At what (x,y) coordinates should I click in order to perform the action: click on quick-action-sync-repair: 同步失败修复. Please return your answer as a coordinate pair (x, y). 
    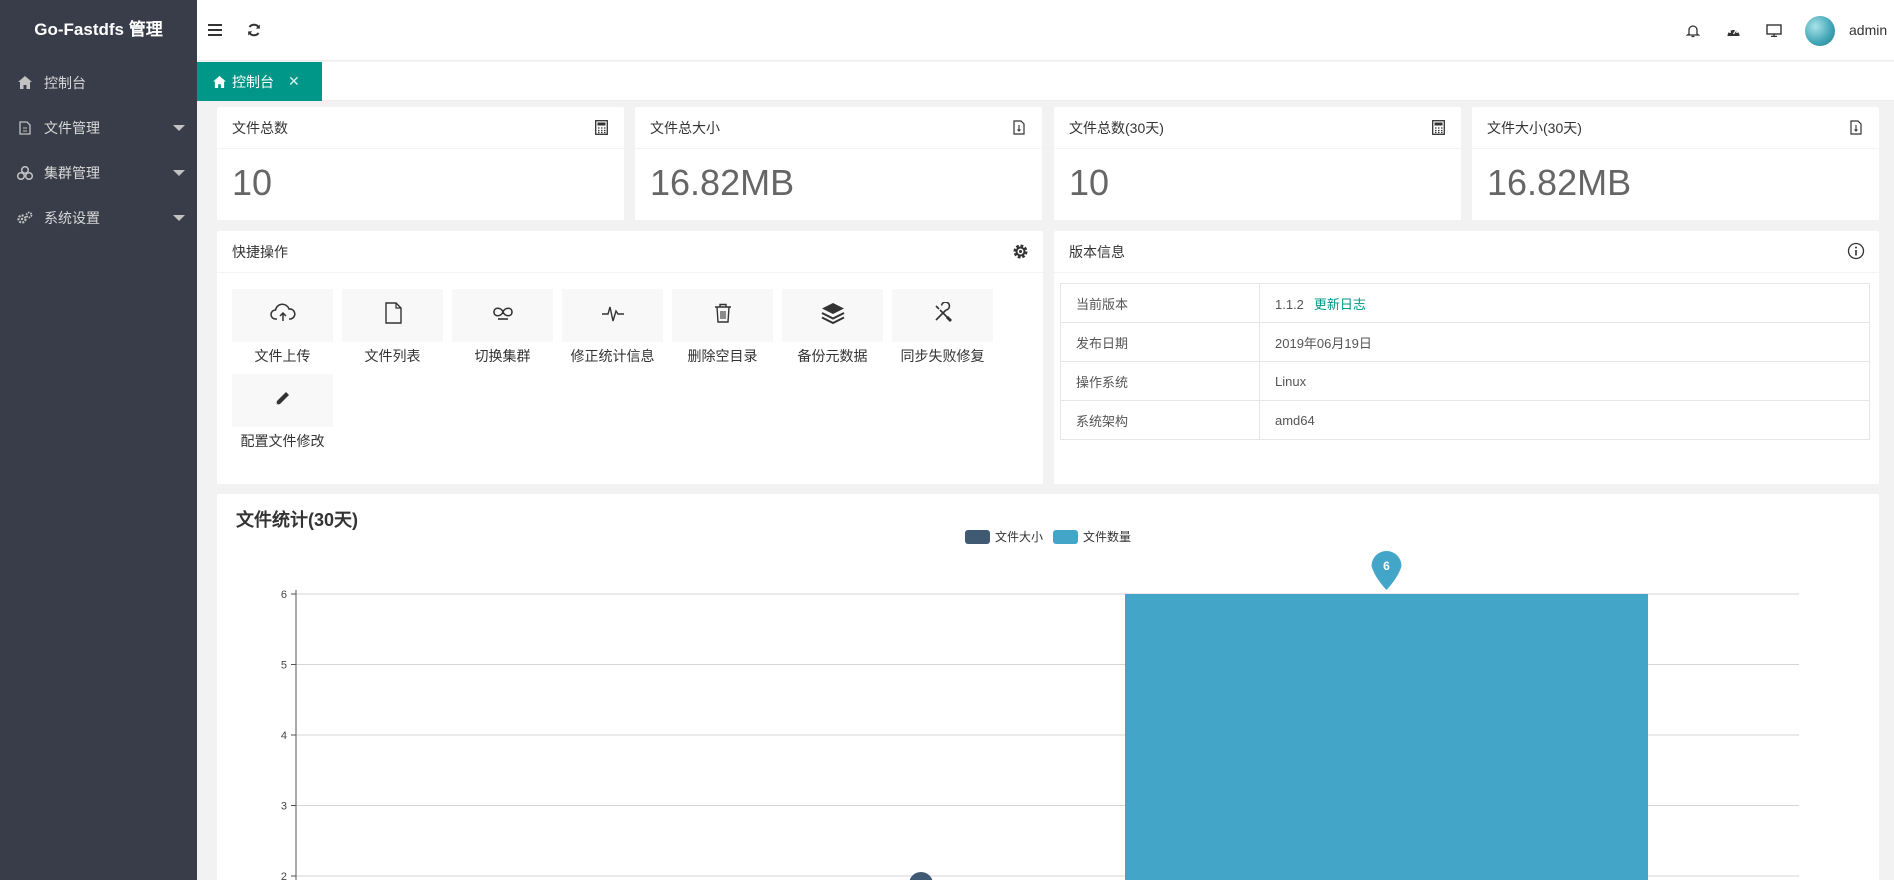
    Looking at the image, I should click on (942, 327).